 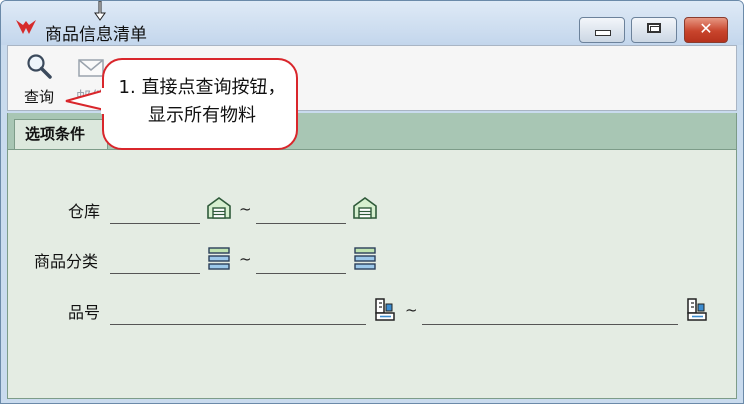 What do you see at coordinates (238, 314) in the screenshot?
I see `item-no-from-input` at bounding box center [238, 314].